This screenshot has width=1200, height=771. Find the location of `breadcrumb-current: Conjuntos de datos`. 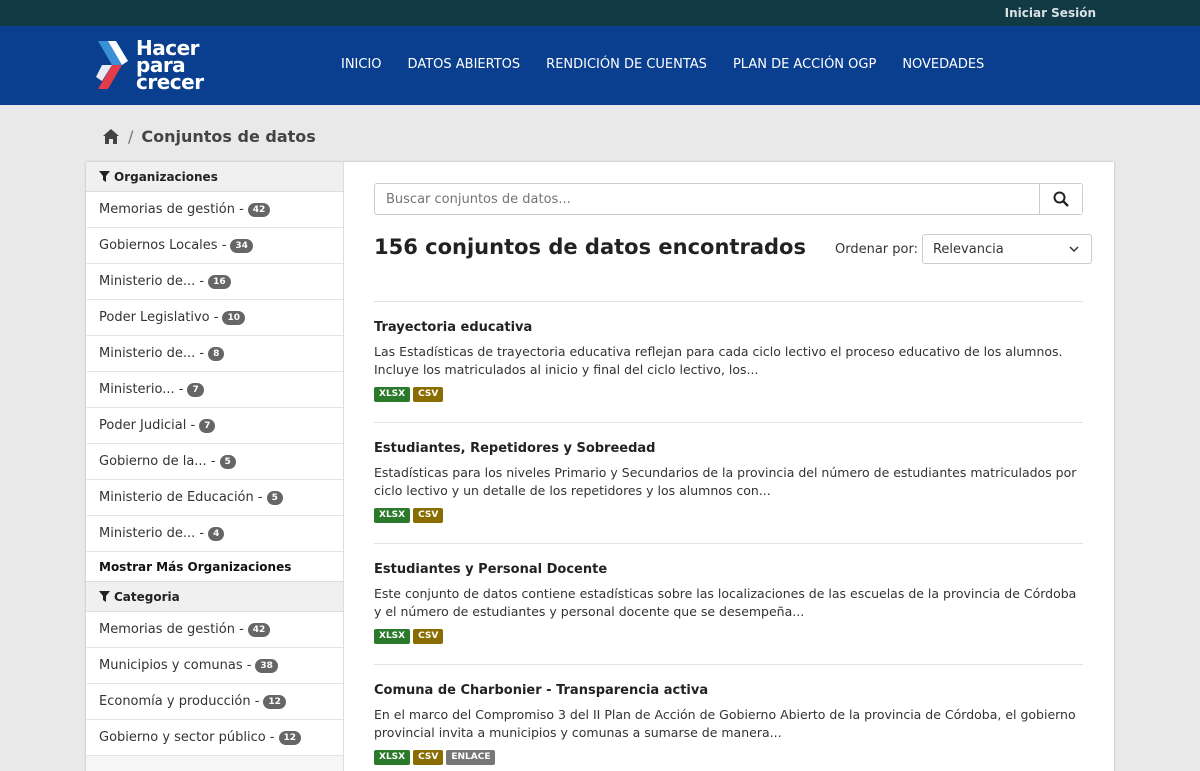

breadcrumb-current: Conjuntos de datos is located at coordinates (228, 136).